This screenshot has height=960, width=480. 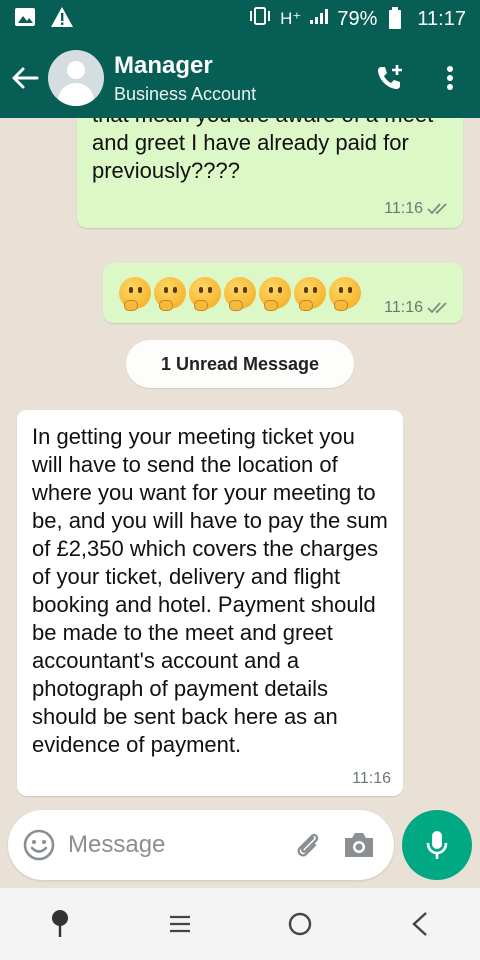 I want to click on voice-message-button, so click(x=437, y=845).